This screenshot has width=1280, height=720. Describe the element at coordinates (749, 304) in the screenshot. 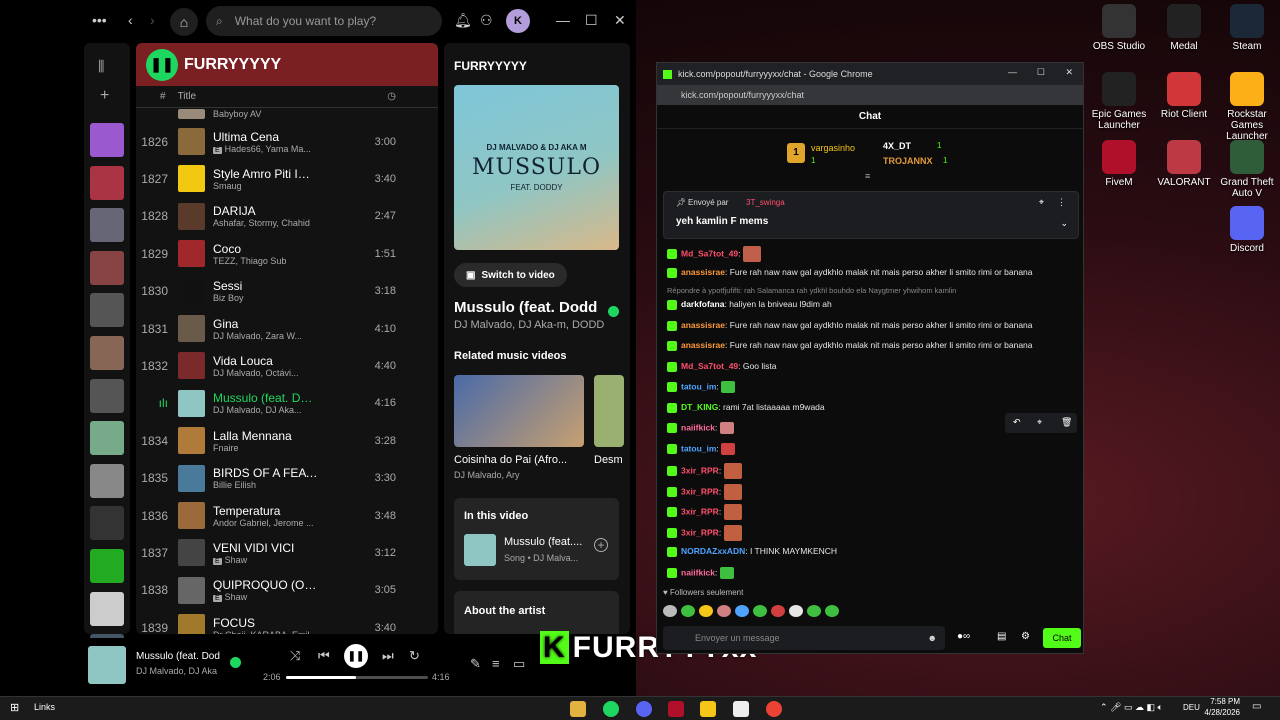

I see `chat-message: darkfofana: haliyen la bniveau l9dim ah` at that location.